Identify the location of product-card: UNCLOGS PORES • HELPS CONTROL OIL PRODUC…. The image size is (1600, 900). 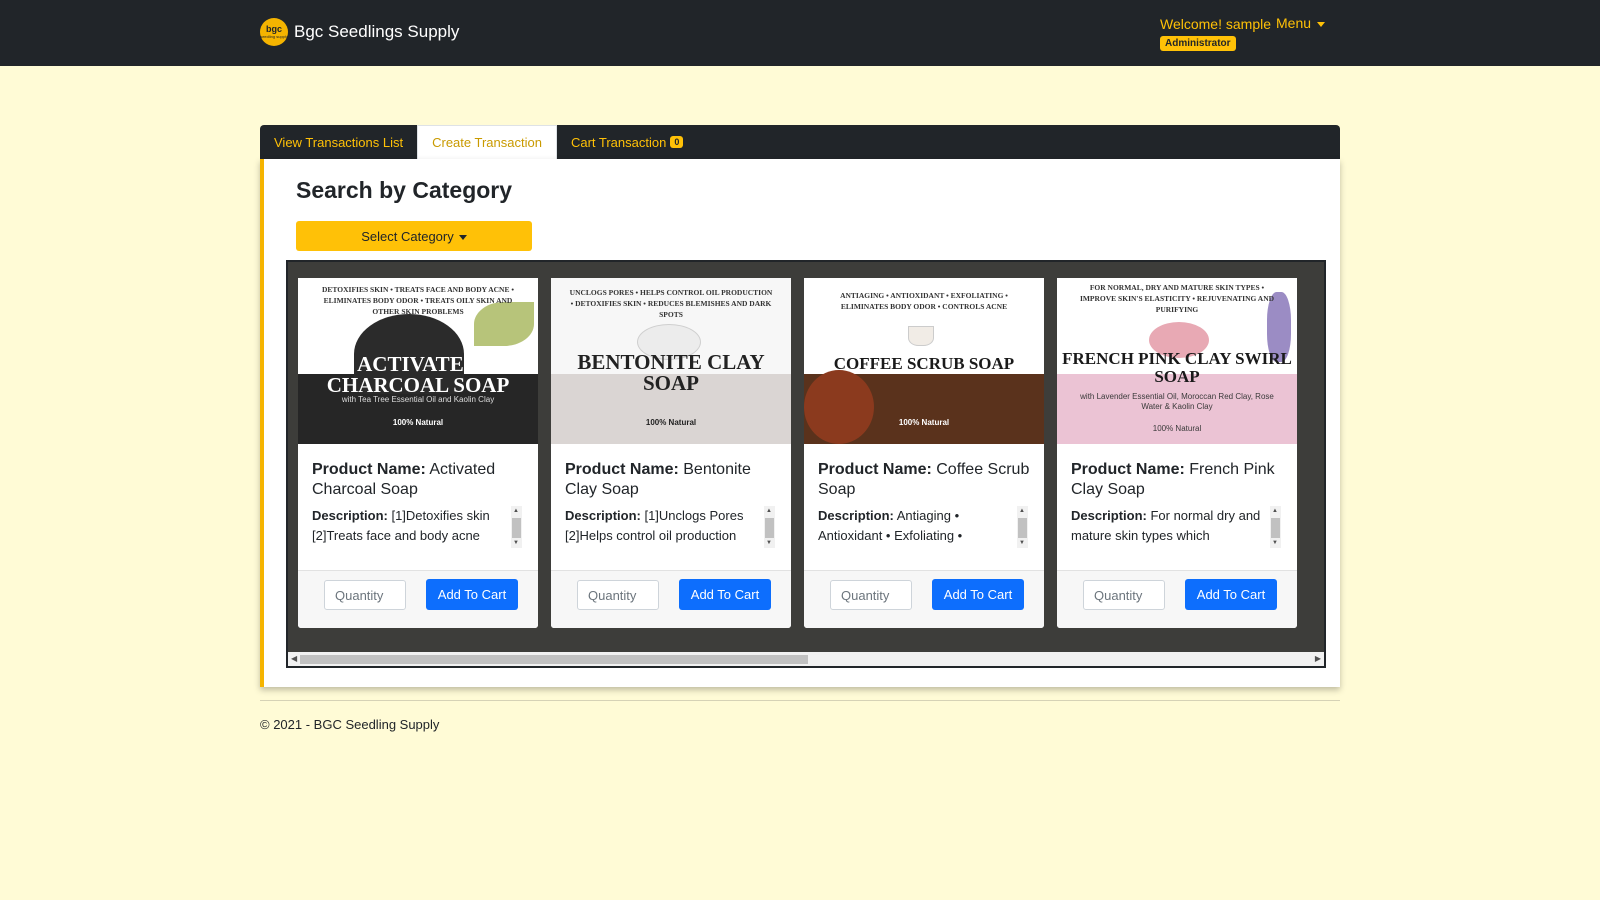
(671, 453).